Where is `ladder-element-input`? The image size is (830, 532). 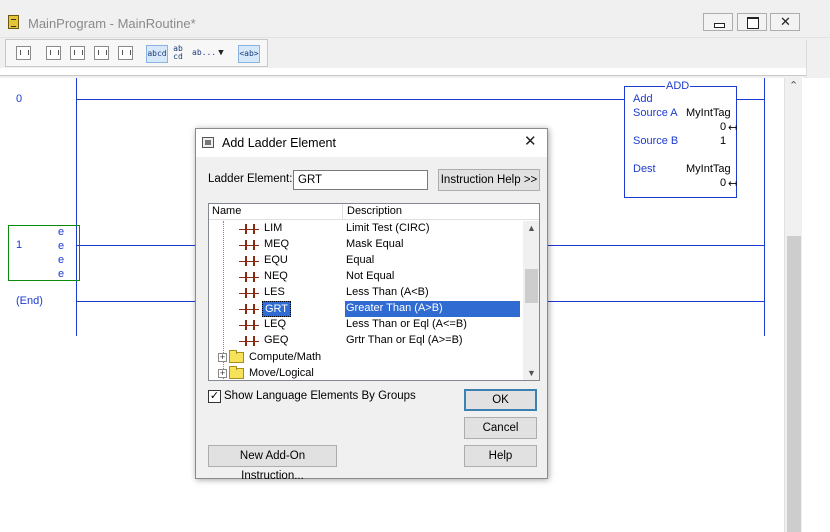 ladder-element-input is located at coordinates (360, 180).